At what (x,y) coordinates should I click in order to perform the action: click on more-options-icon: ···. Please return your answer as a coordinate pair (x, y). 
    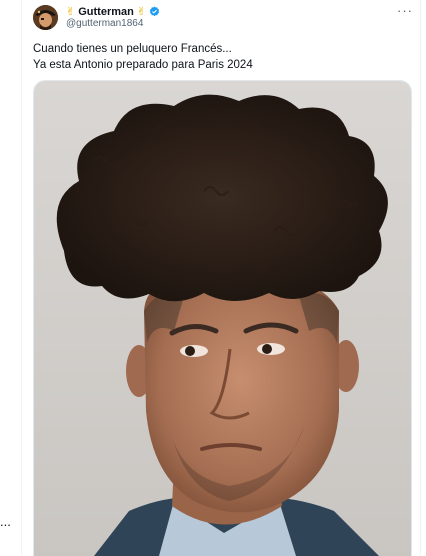
    Looking at the image, I should click on (405, 10).